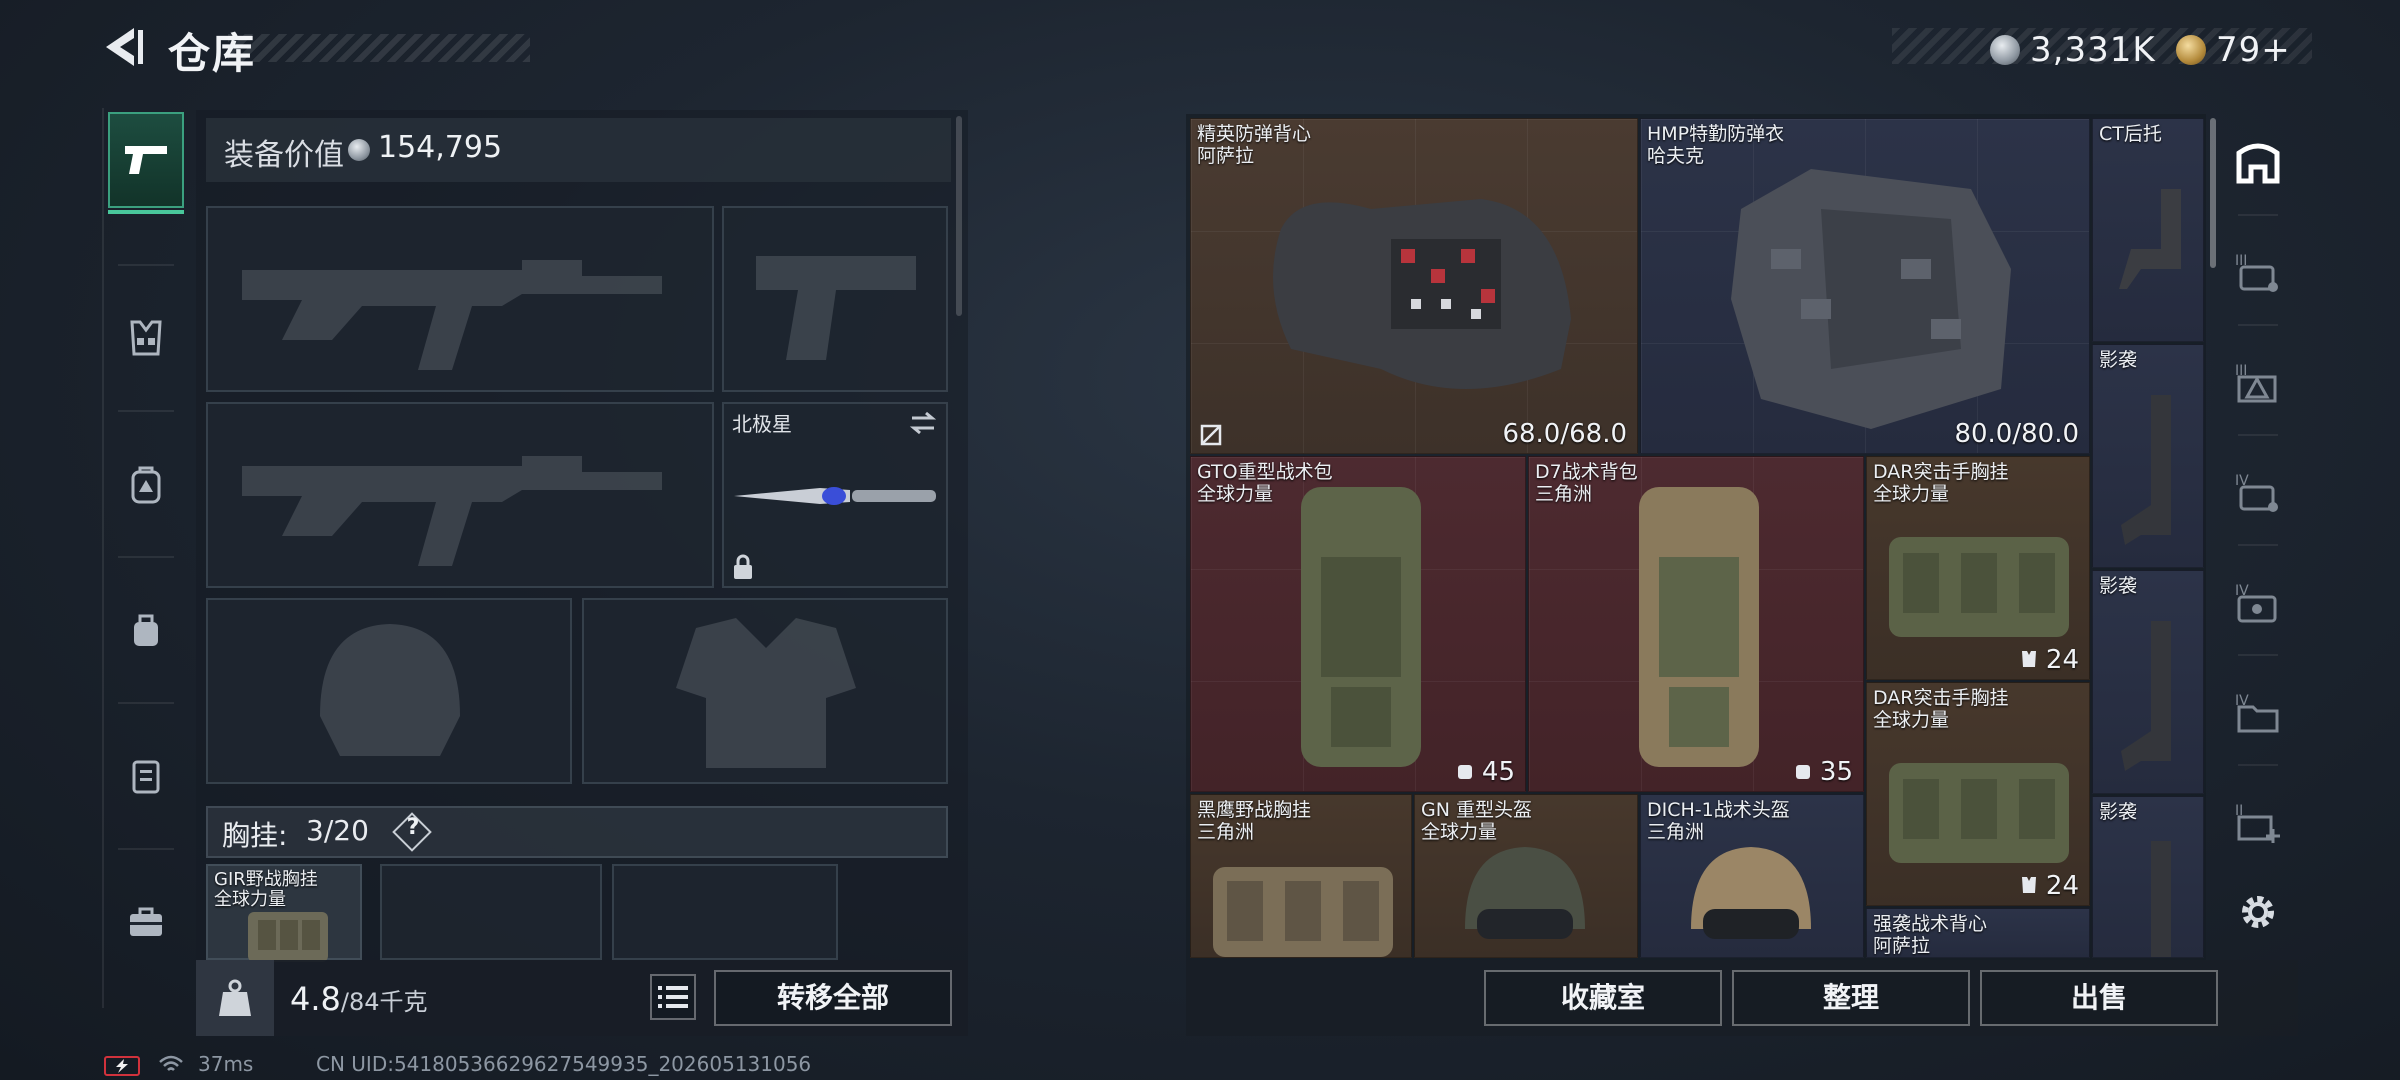 This screenshot has width=2400, height=1080. I want to click on stash-item: GTO重型战术包 全球力量 45, so click(1358, 624).